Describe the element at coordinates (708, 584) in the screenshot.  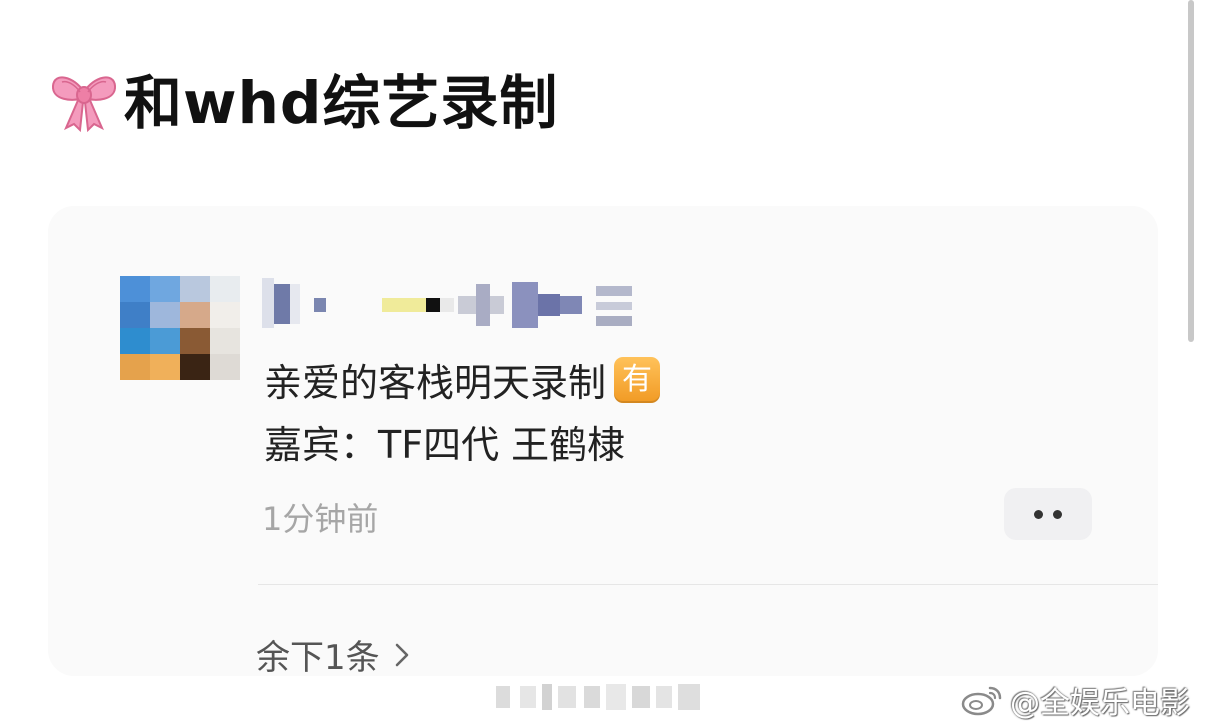
I see `divider` at that location.